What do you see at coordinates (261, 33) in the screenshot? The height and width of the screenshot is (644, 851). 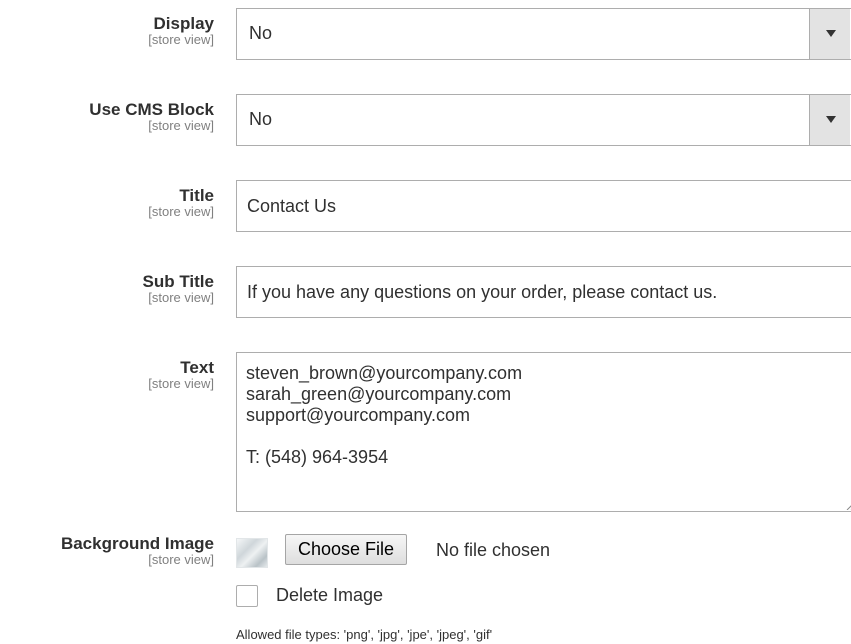 I see `display-select-value: No` at bounding box center [261, 33].